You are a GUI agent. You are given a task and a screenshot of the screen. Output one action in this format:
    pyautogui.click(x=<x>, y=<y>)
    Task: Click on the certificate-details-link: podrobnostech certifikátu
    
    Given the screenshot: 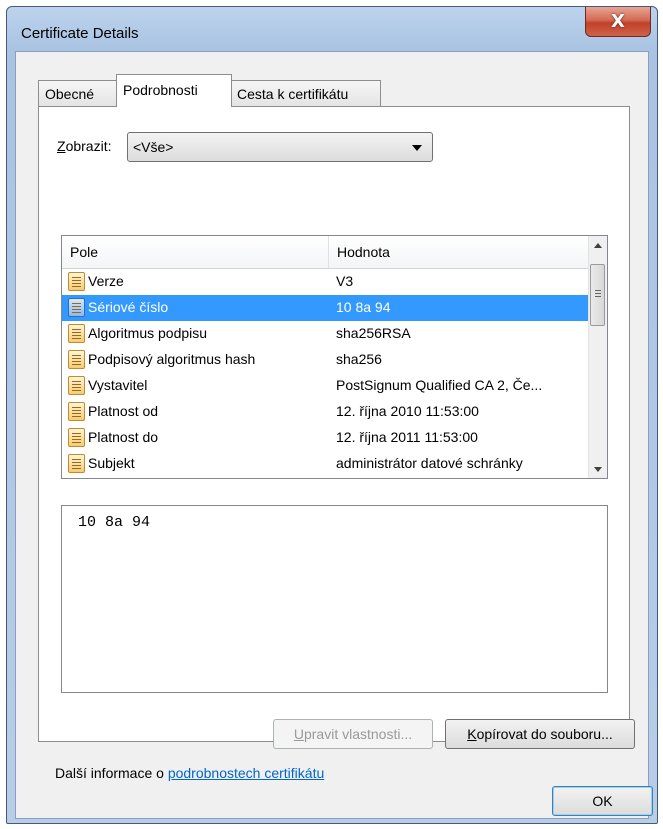 What is the action you would take?
    pyautogui.click(x=246, y=773)
    